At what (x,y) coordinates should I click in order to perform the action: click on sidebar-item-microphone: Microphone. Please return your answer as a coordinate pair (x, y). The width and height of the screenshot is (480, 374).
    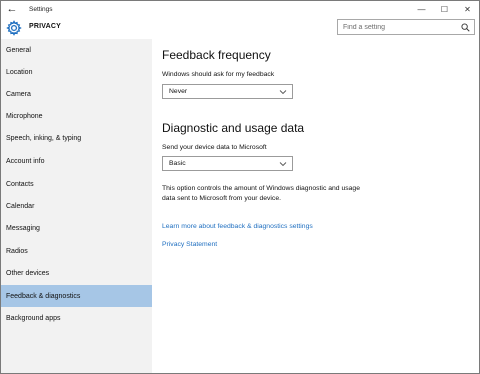
    Looking at the image, I should click on (76, 116).